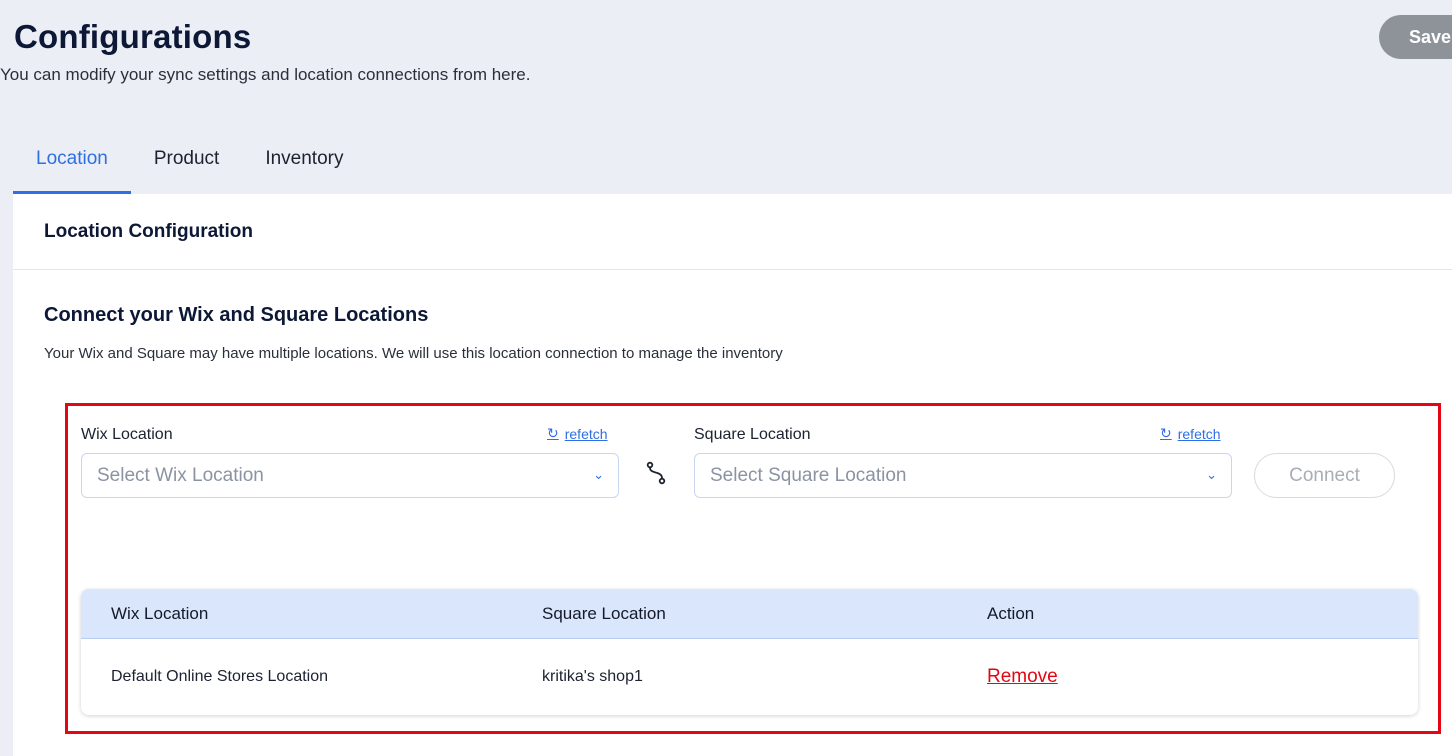 The image size is (1452, 756). I want to click on panel-title: Location Configuration, so click(732, 232).